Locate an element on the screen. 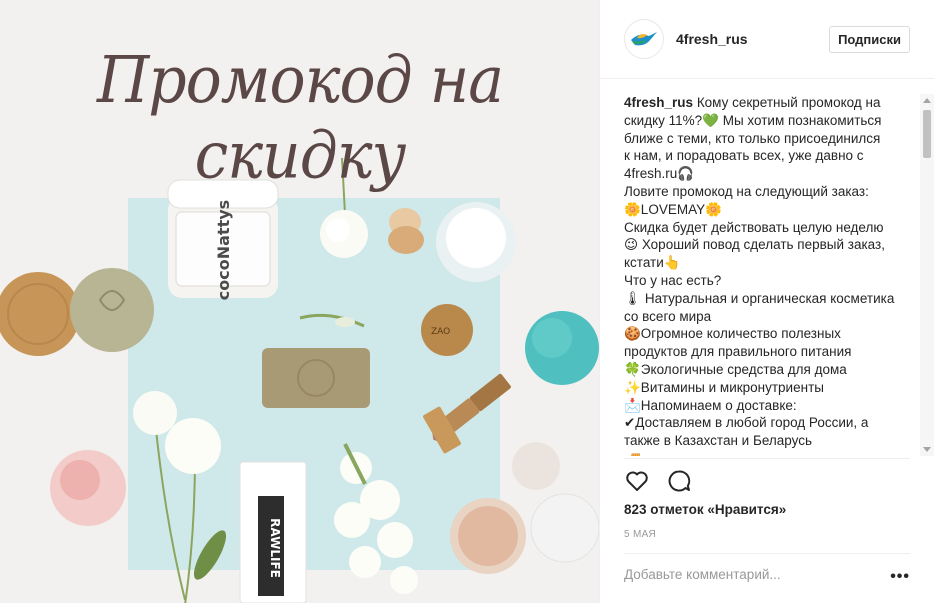 This screenshot has height=603, width=934. caption-line: 🍪Огромное количество полезных is located at coordinates (732, 334).